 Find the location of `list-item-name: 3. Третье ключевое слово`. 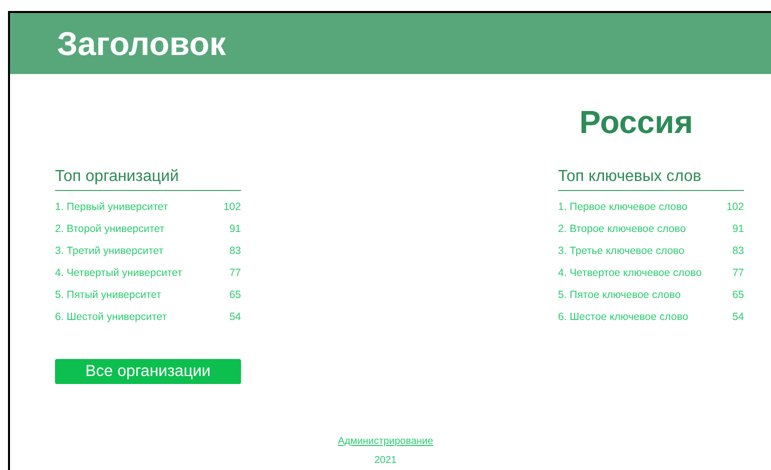

list-item-name: 3. Третье ключевое слово is located at coordinates (621, 252).